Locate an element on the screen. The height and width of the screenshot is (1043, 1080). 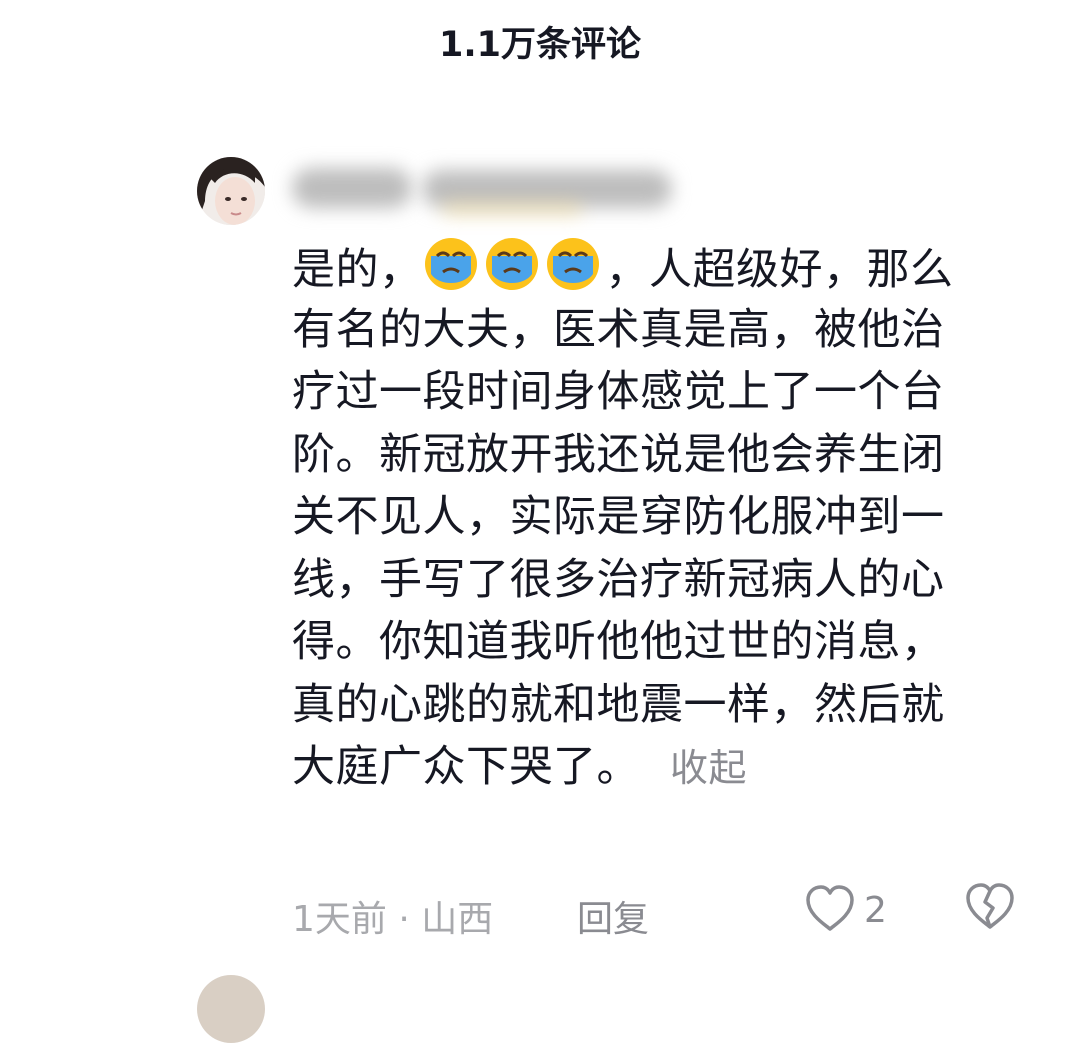
comments-count-title: 1.1万条评论 is located at coordinates (539, 45).